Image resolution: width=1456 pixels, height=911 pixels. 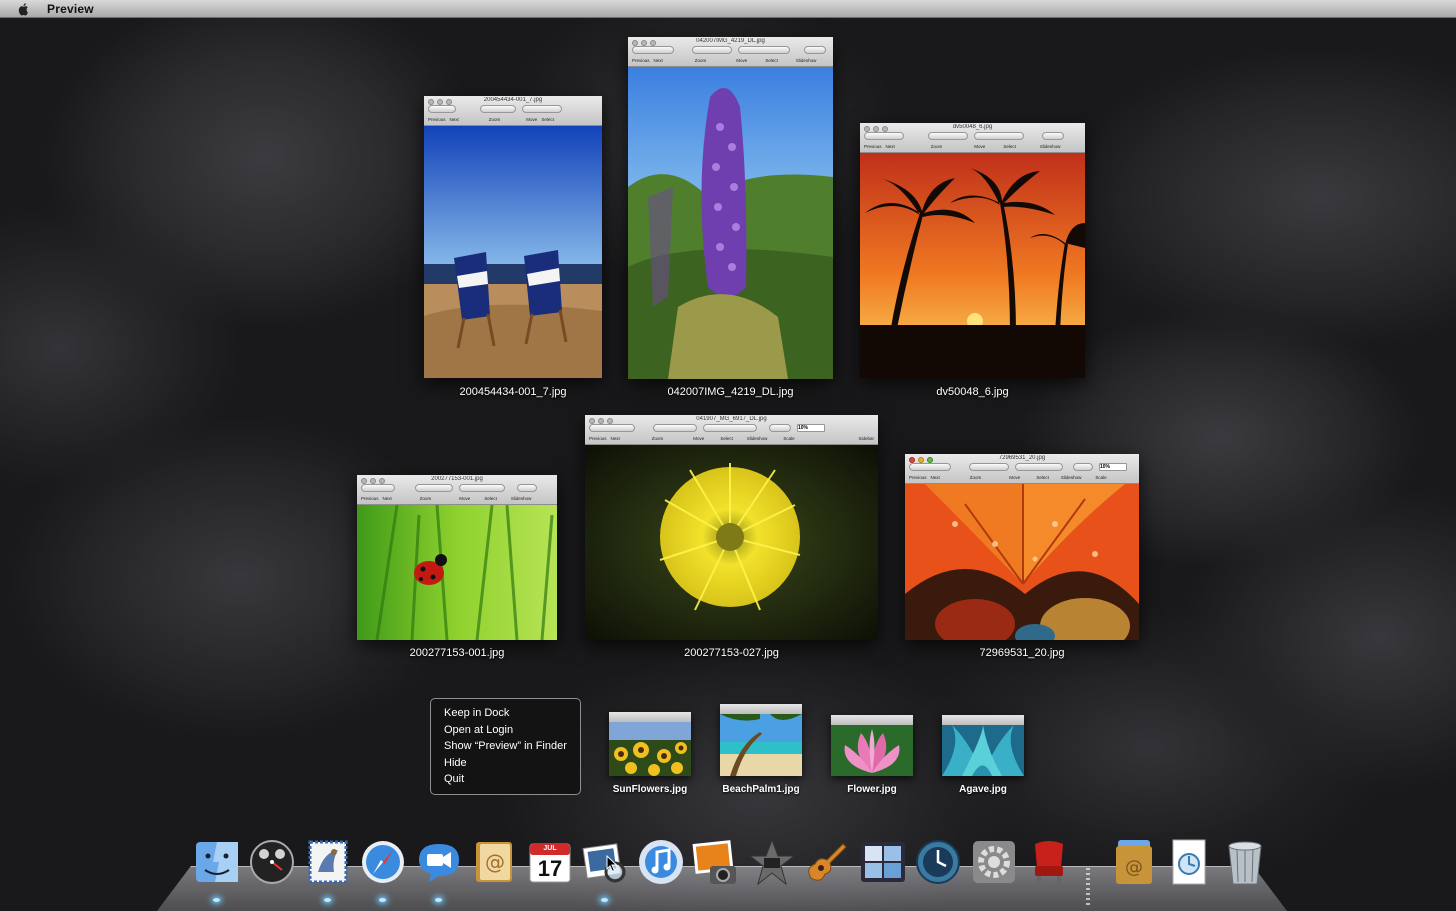 I want to click on minimized-window-sunflowers, so click(x=650, y=744).